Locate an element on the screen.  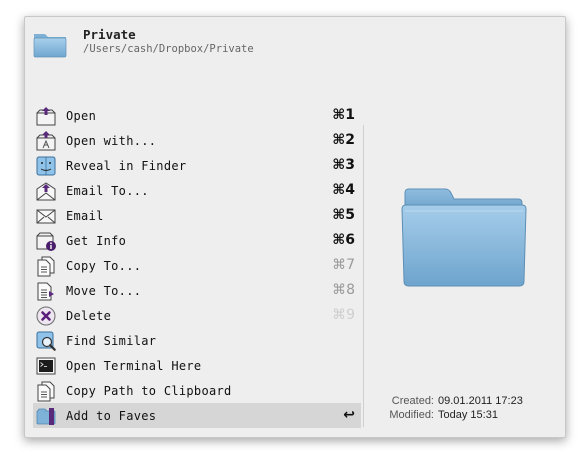
menu-item-label: Open Terminal Here is located at coordinates (134, 365).